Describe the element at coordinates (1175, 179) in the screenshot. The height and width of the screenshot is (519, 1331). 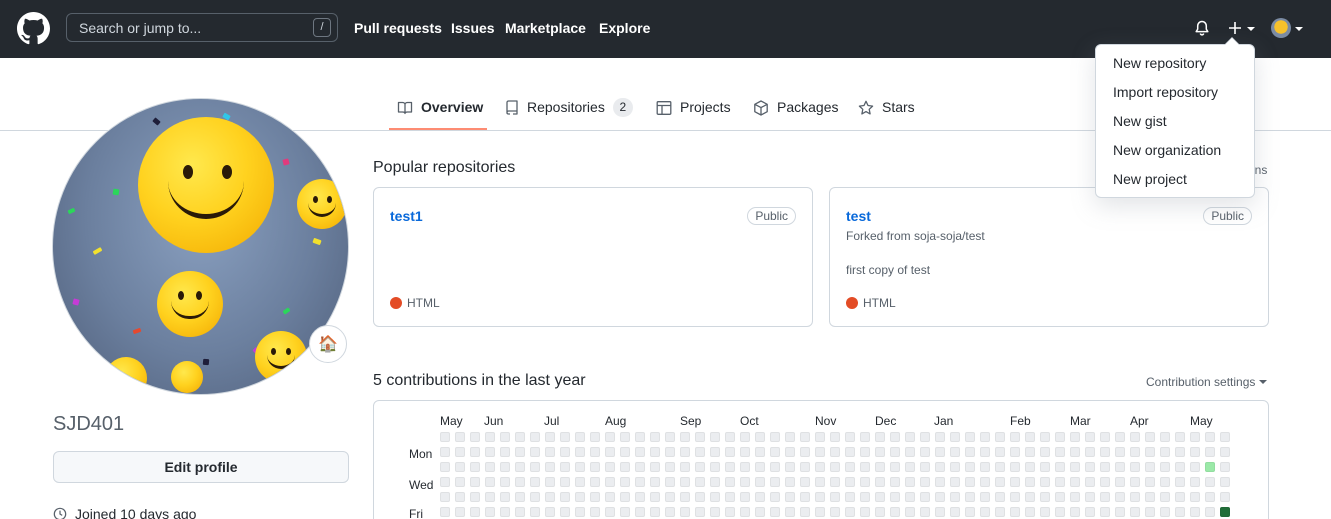
I see `menu-new-project: New project` at that location.